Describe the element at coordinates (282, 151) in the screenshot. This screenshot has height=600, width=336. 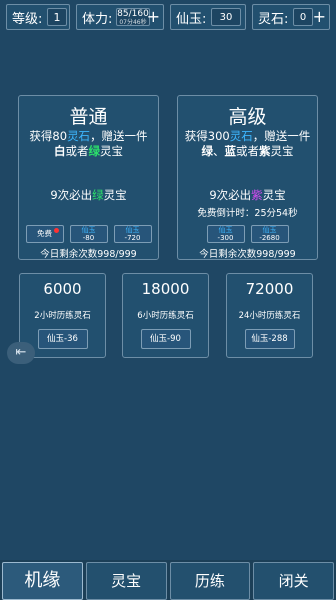
I see `advanced-desc-treasure: 灵宝` at that location.